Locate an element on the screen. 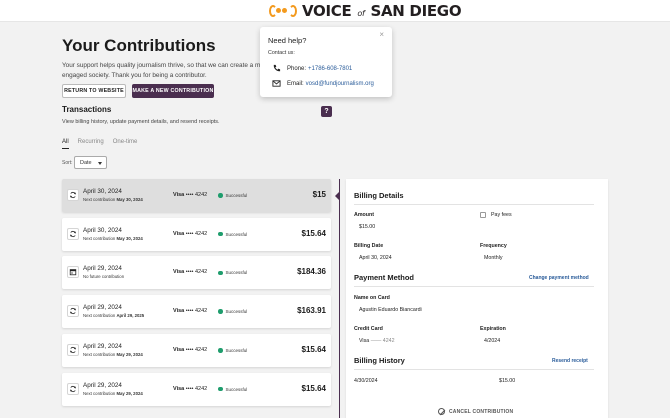 The height and width of the screenshot is (418, 670). sort-value: Date is located at coordinates (86, 162).